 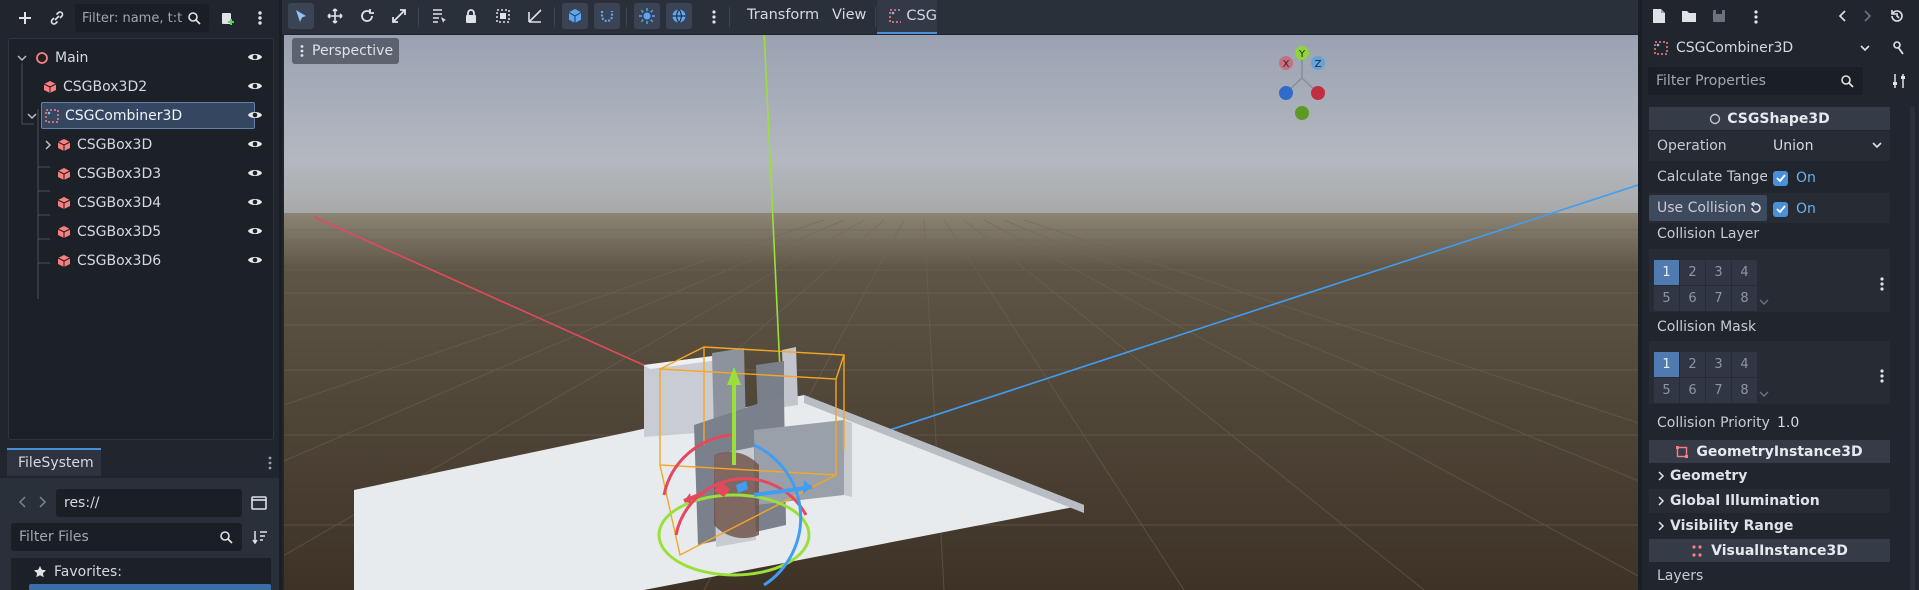 What do you see at coordinates (1666, 272) in the screenshot?
I see `layer-bit: 1` at bounding box center [1666, 272].